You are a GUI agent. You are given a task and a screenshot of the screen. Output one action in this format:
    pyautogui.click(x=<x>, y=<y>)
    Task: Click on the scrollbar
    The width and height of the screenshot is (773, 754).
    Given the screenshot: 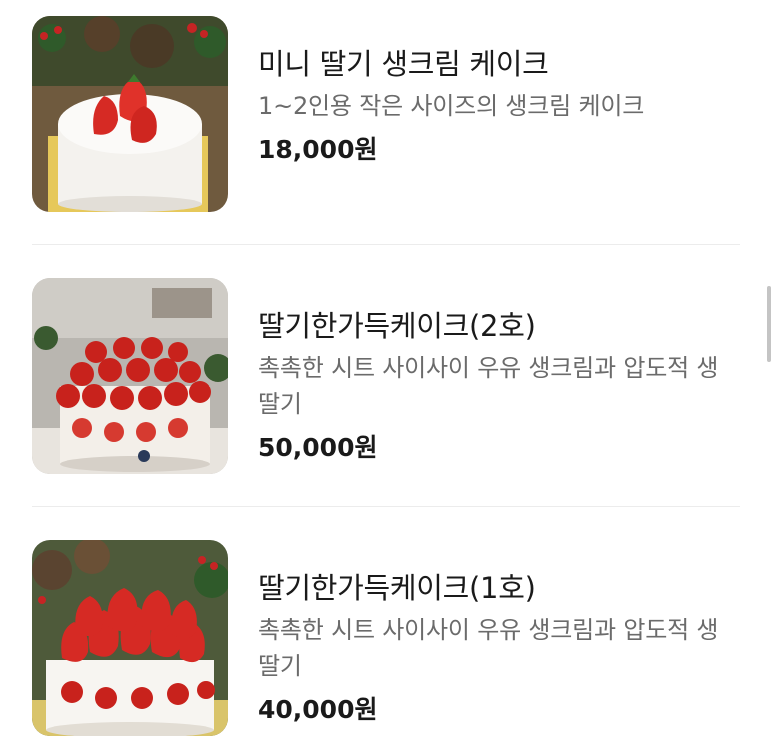 What is the action you would take?
    pyautogui.click(x=769, y=324)
    